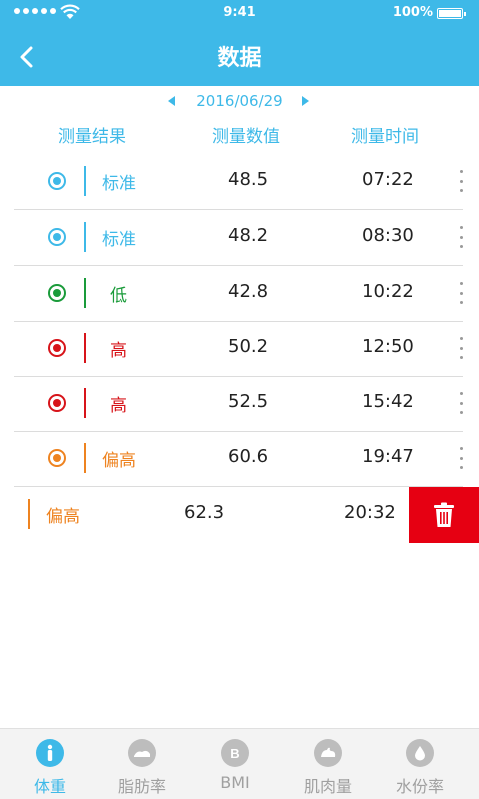 This screenshot has width=479, height=799. I want to click on record-time: 07:22, so click(388, 179).